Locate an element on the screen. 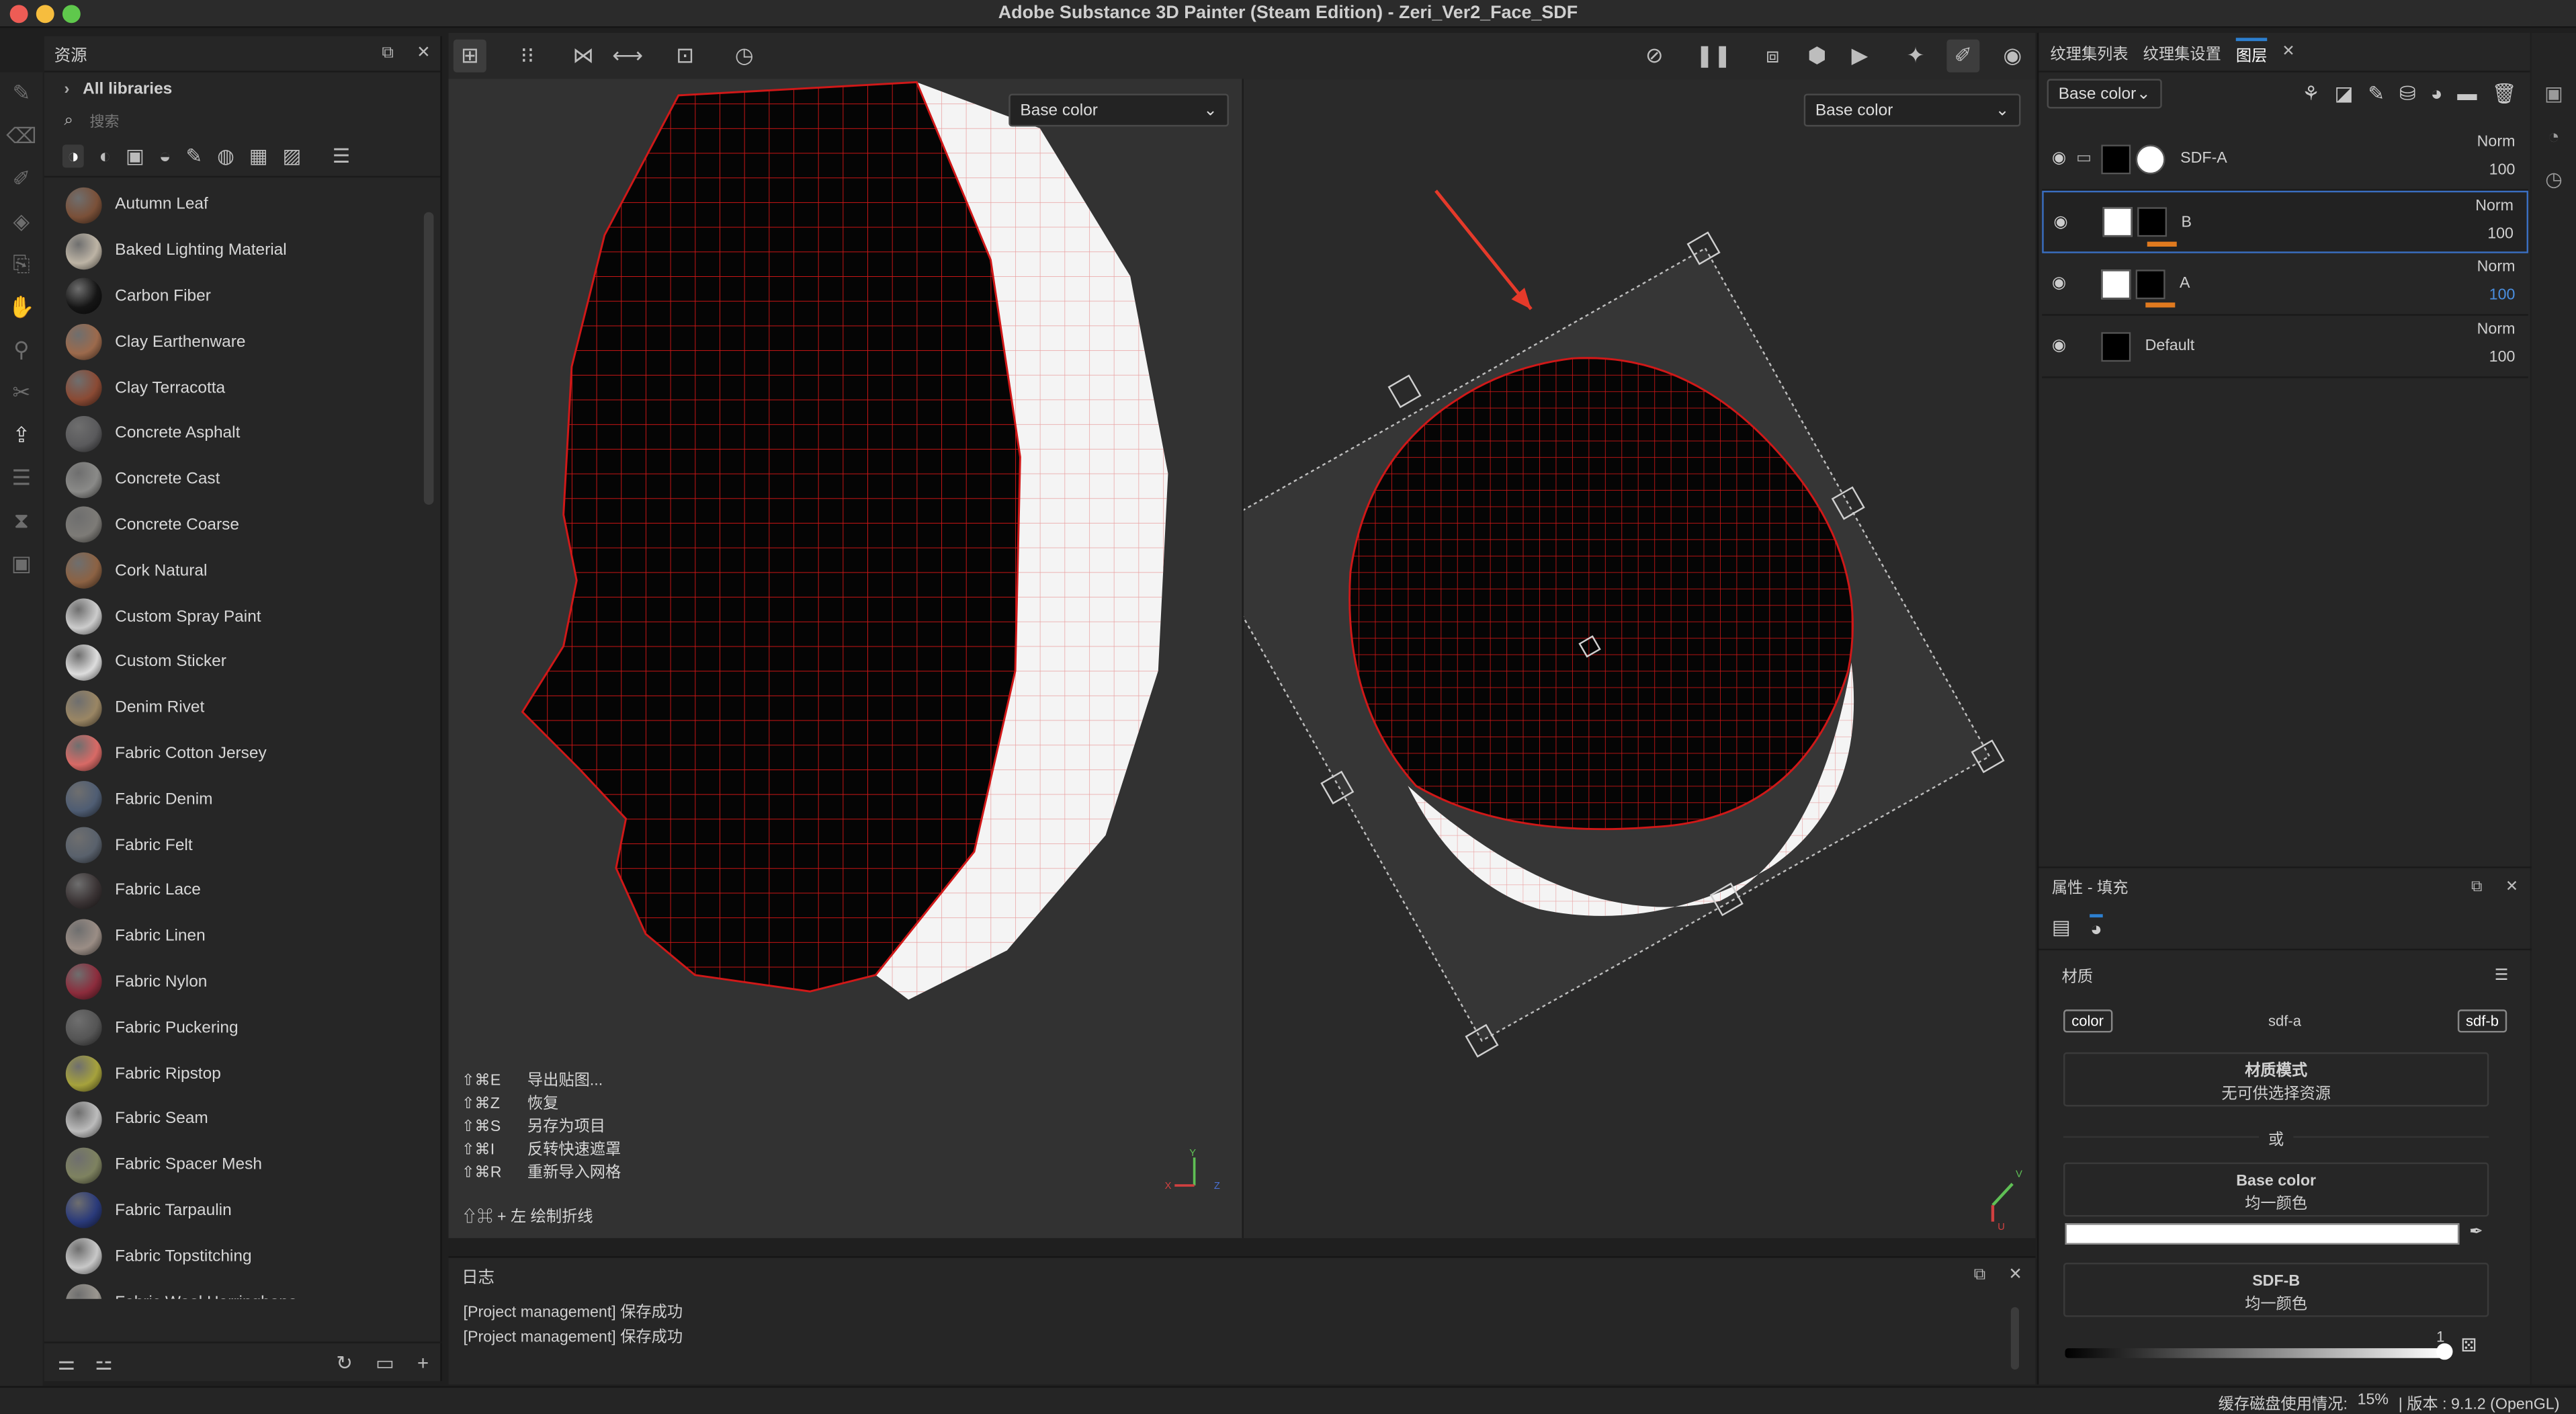 The image size is (2576, 1414). channel-sdfb-button: sdf-b is located at coordinates (2482, 1021).